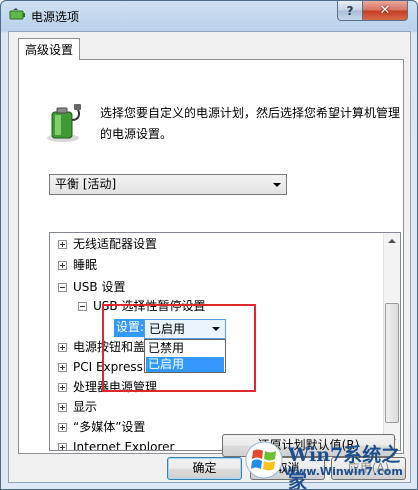 Image resolution: width=418 pixels, height=490 pixels. I want to click on tree-item-label: 显示, so click(85, 407).